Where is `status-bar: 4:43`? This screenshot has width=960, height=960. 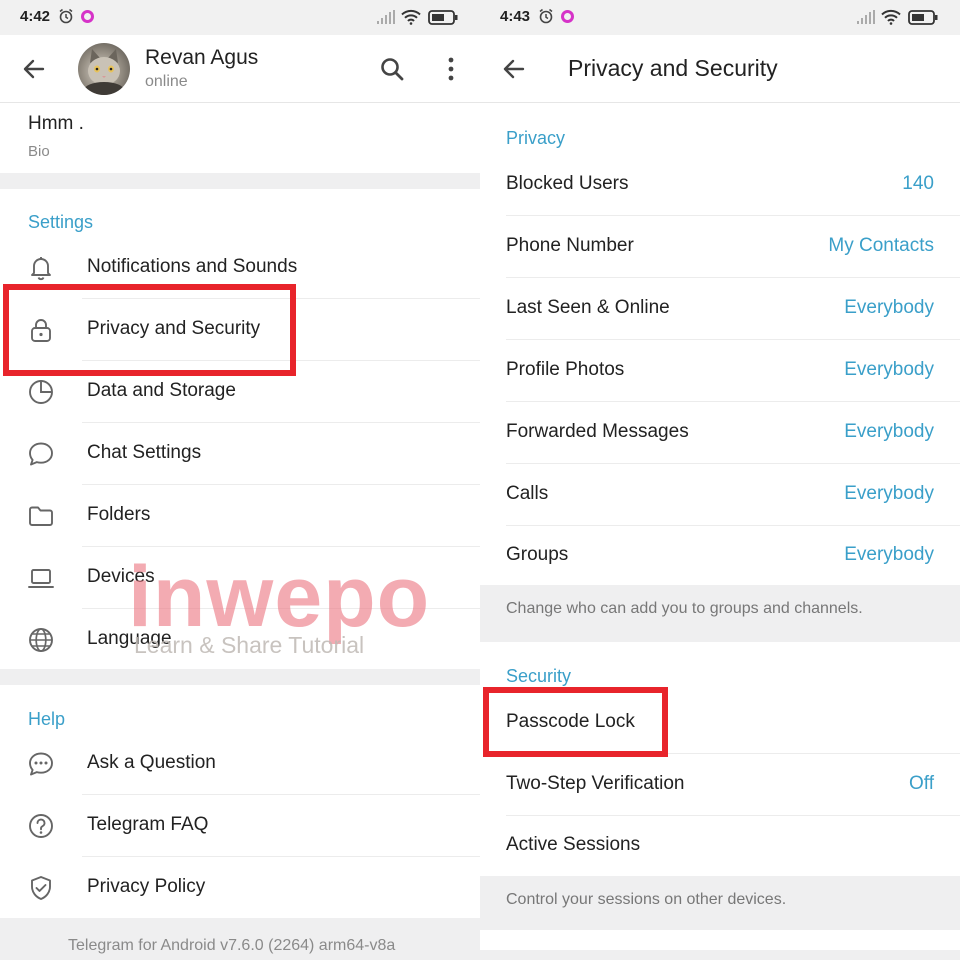 status-bar: 4:43 is located at coordinates (720, 17).